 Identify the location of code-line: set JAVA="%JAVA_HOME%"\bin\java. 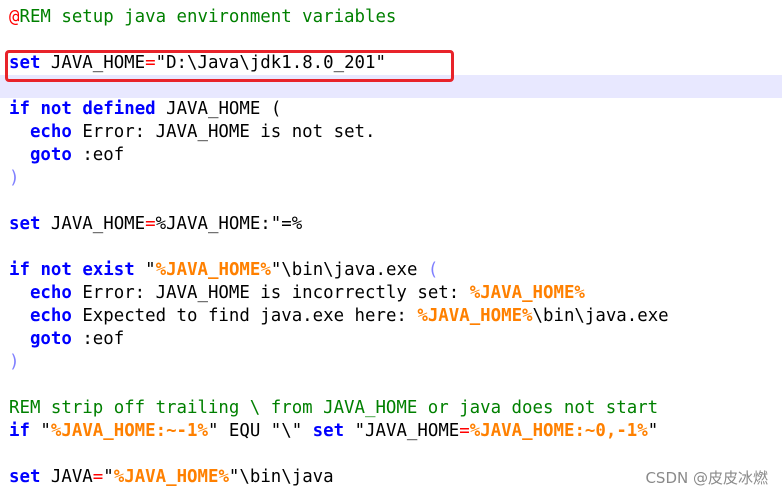
(171, 477).